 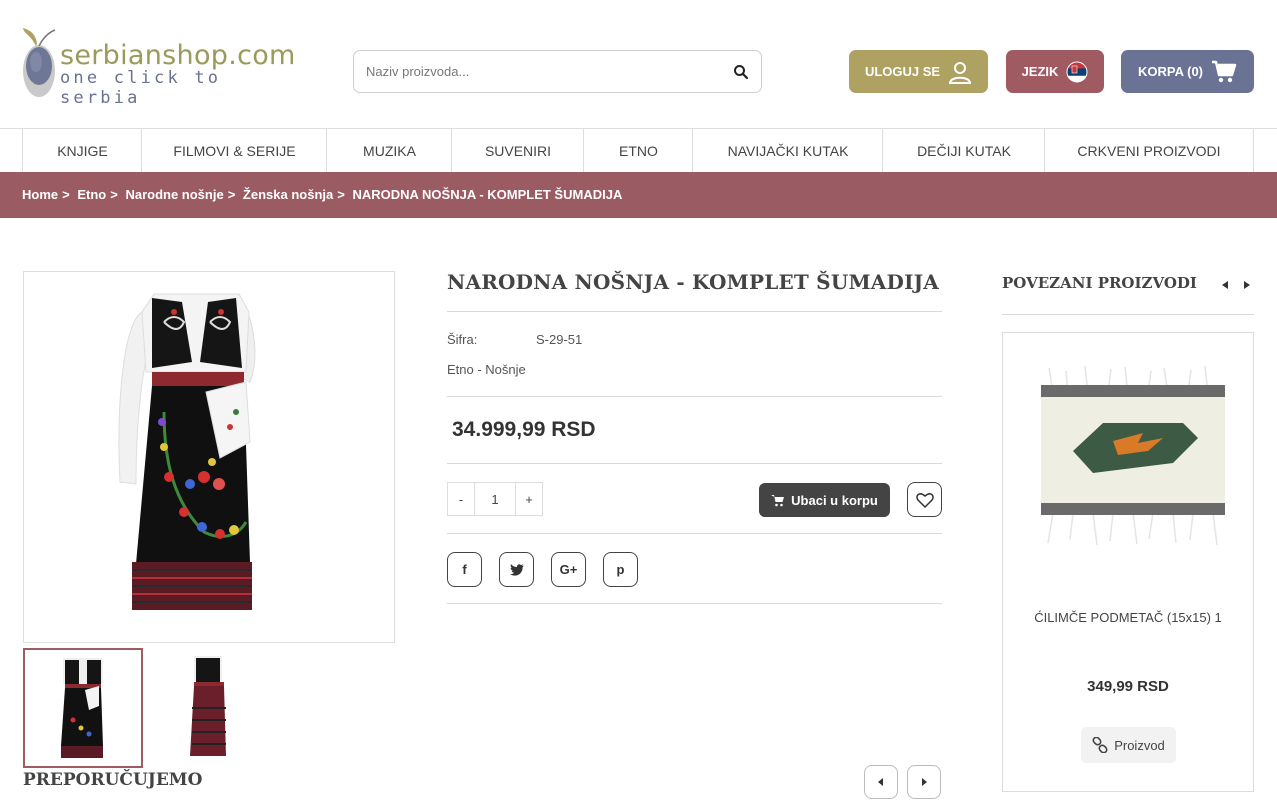 I want to click on cart-label: KORPA (0), so click(x=1170, y=71).